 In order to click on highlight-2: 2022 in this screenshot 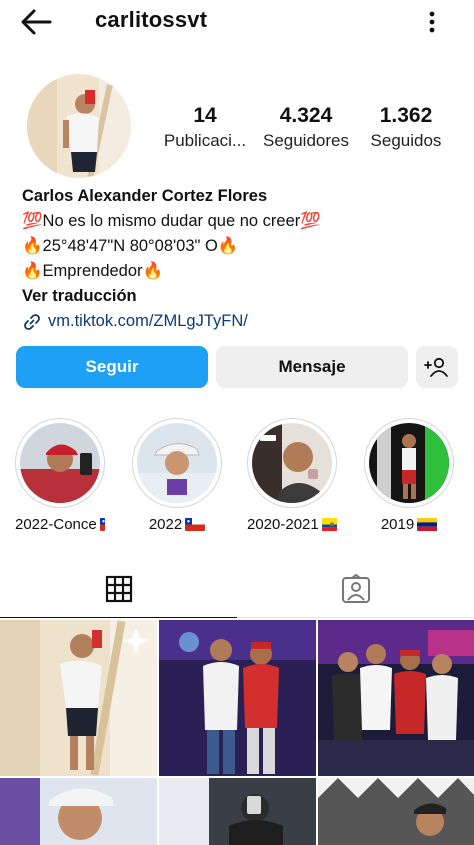, I will do `click(177, 475)`.